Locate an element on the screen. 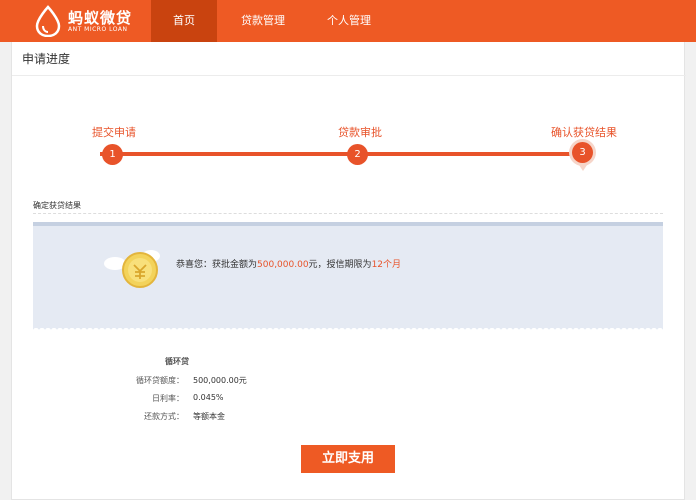  step-3-label: 确认获贷结果 is located at coordinates (584, 132).